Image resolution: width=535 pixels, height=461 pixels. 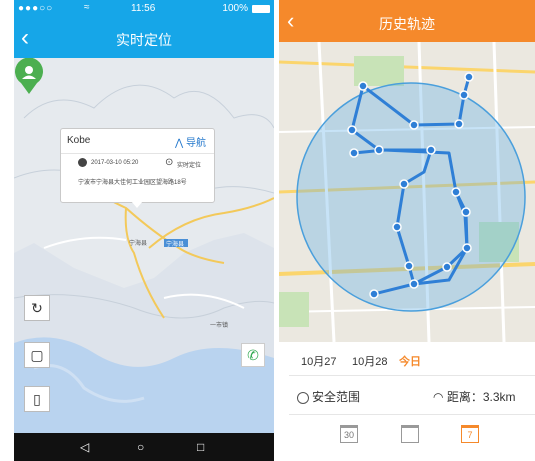 I want to click on android-nav-bar: ◁ ○ □, so click(x=144, y=447).